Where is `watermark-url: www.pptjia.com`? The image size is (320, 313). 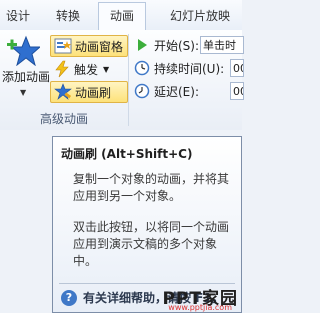
watermark-url: www.pptjia.com is located at coordinates (200, 307).